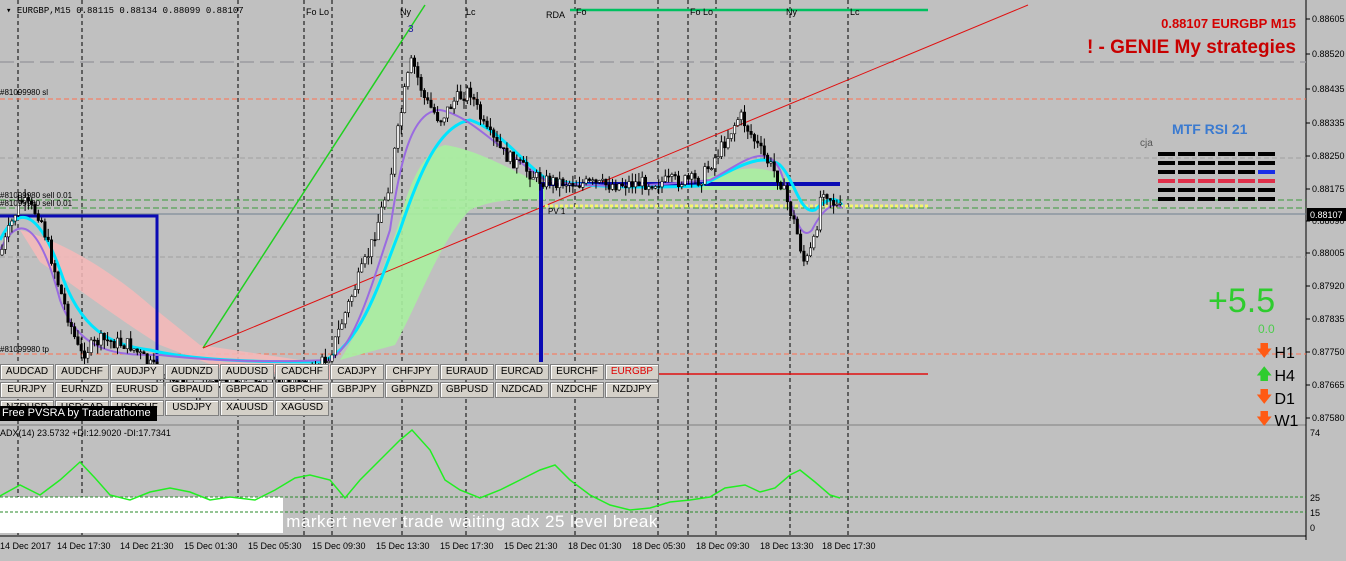 This screenshot has height=561, width=1346. I want to click on pair-button-gbpchf: GBPCHF, so click(302, 390).